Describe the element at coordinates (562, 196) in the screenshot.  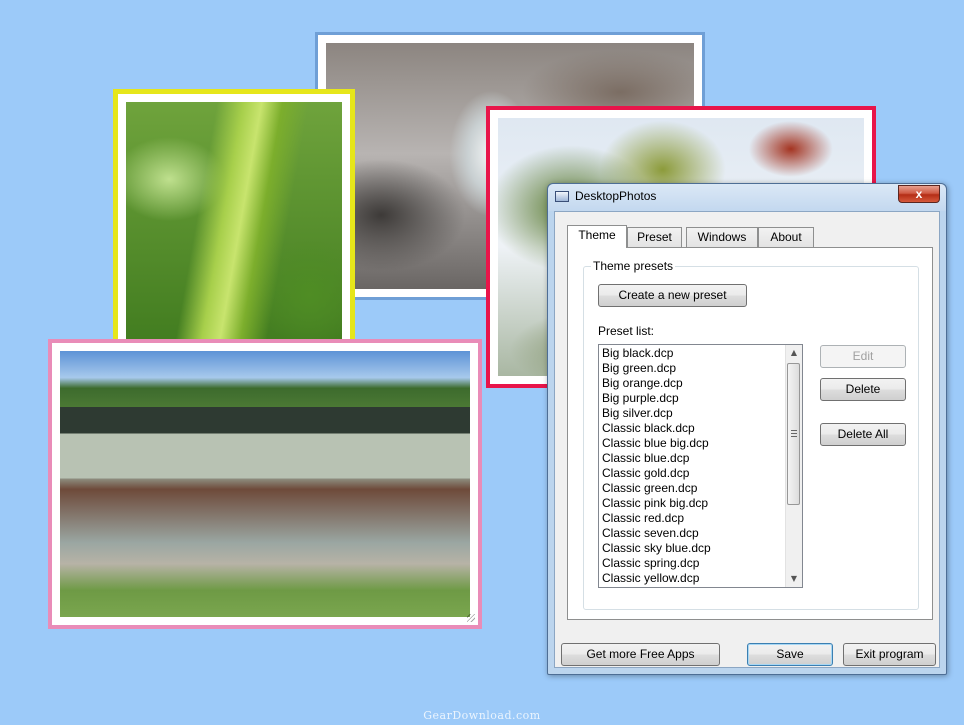
I see `app-window-icon` at that location.